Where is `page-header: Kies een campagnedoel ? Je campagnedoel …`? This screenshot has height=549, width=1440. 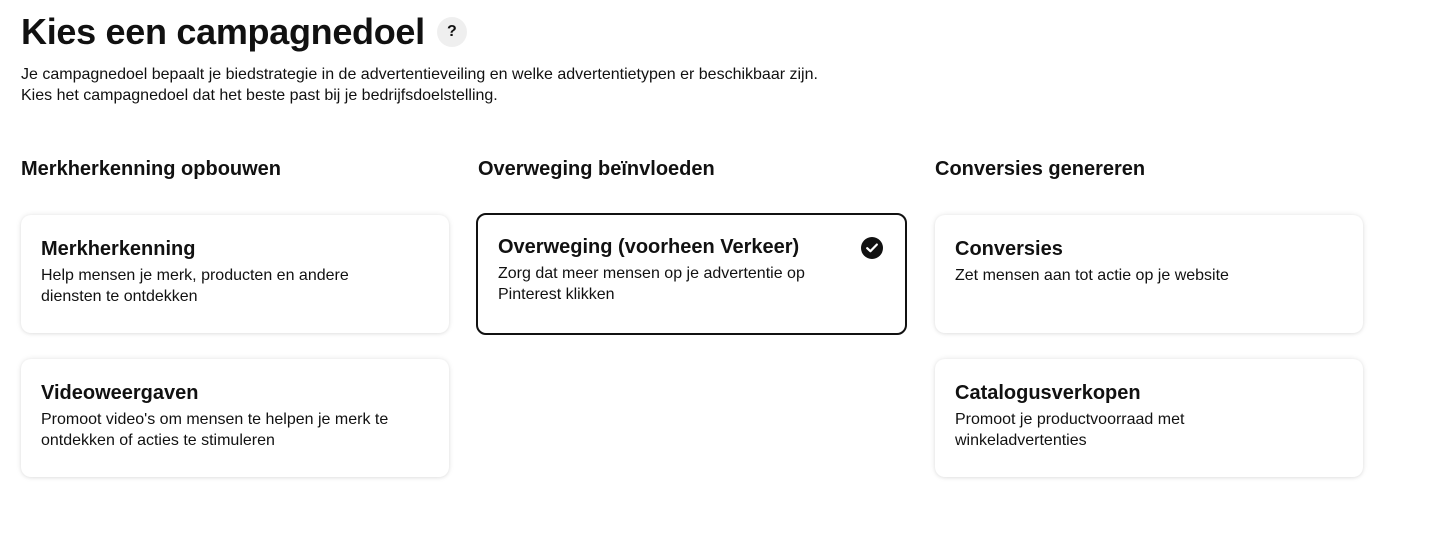 page-header: Kies een campagnedoel ? Je campagnedoel … is located at coordinates (419, 58).